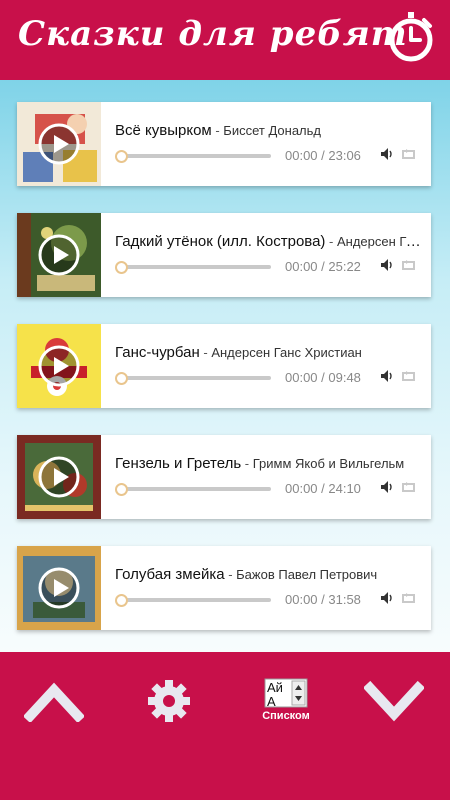  Describe the element at coordinates (275, 687) in the screenshot. I see `svg-text: Aй` at that location.